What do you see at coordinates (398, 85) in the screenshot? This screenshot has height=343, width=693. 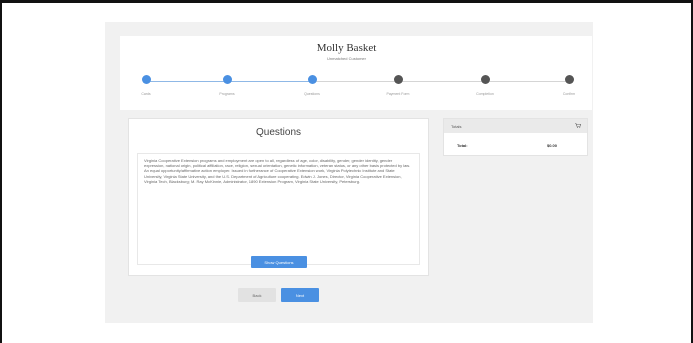 I see `step-payment-form: Payment Form` at bounding box center [398, 85].